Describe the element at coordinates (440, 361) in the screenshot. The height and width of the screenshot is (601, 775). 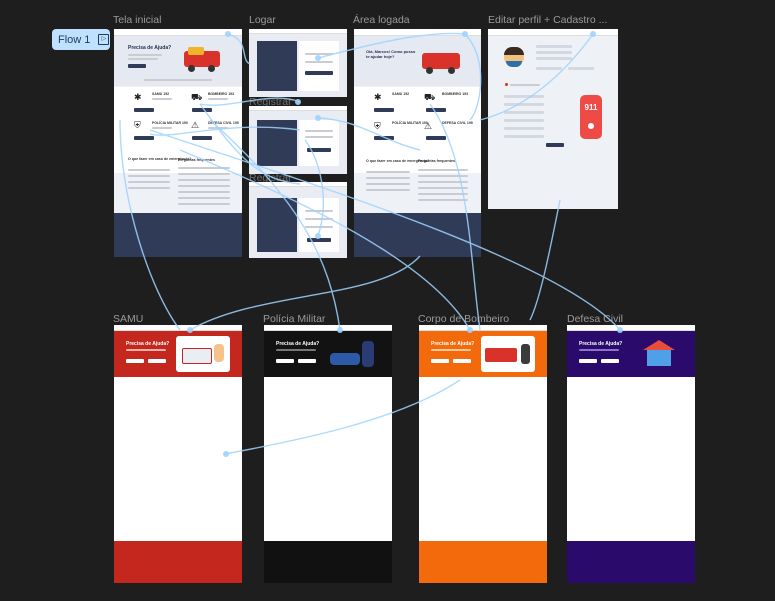
I see `bombeiros-call-button` at that location.